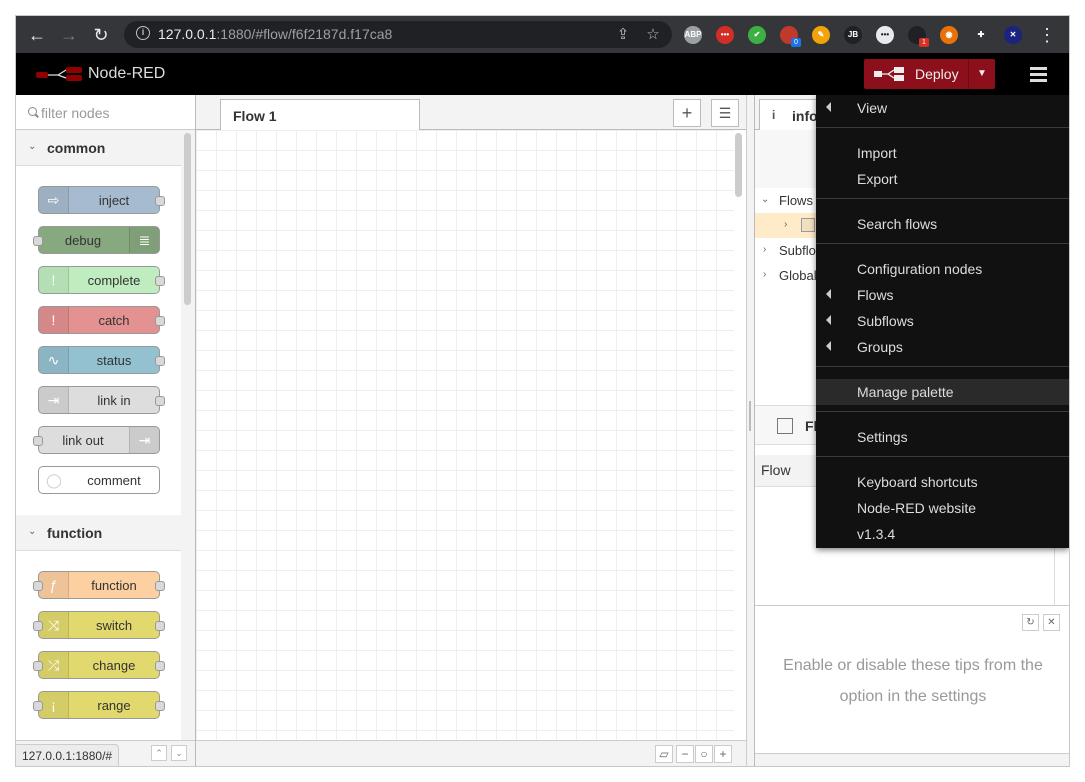  Describe the element at coordinates (685, 754) in the screenshot. I see `zoom-out-icon: −` at that location.